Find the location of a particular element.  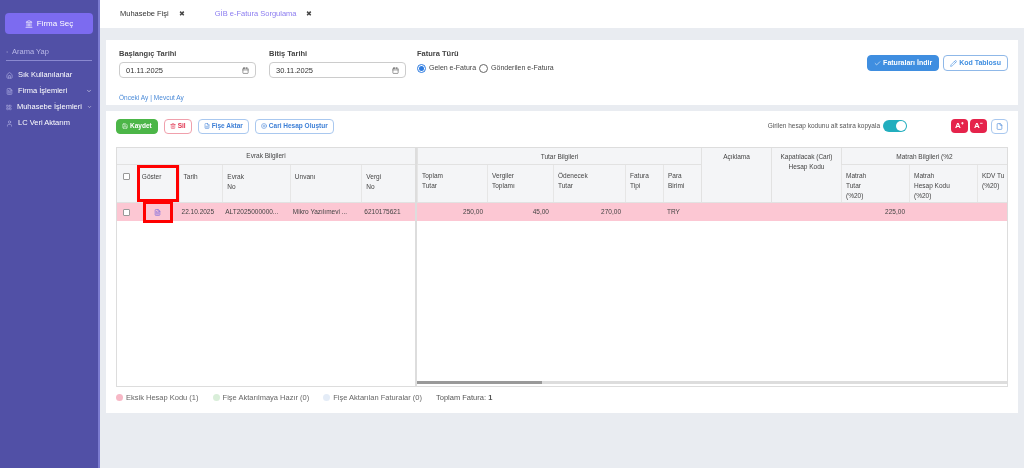

font-size-button: A⁻ is located at coordinates (978, 125).